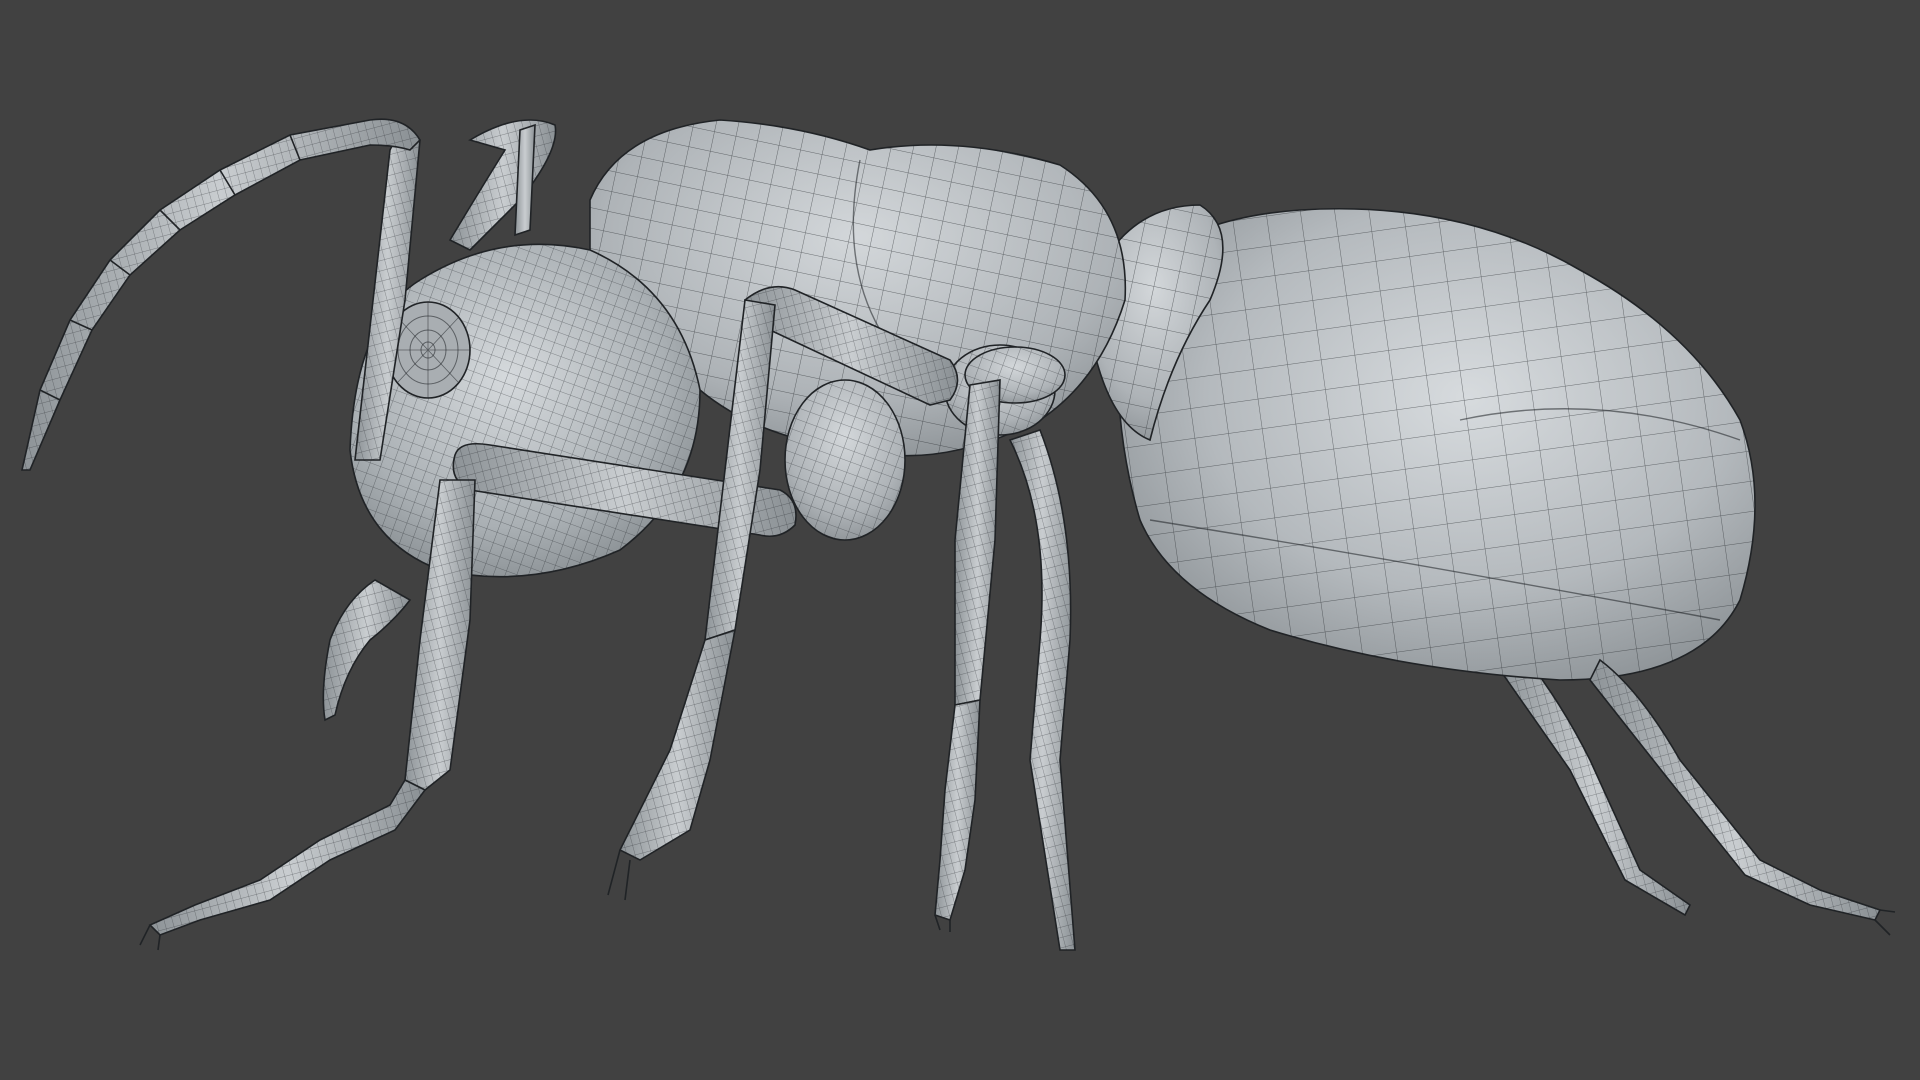 Image resolution: width=1920 pixels, height=1080 pixels. What do you see at coordinates (367, 650) in the screenshot?
I see `mandible` at bounding box center [367, 650].